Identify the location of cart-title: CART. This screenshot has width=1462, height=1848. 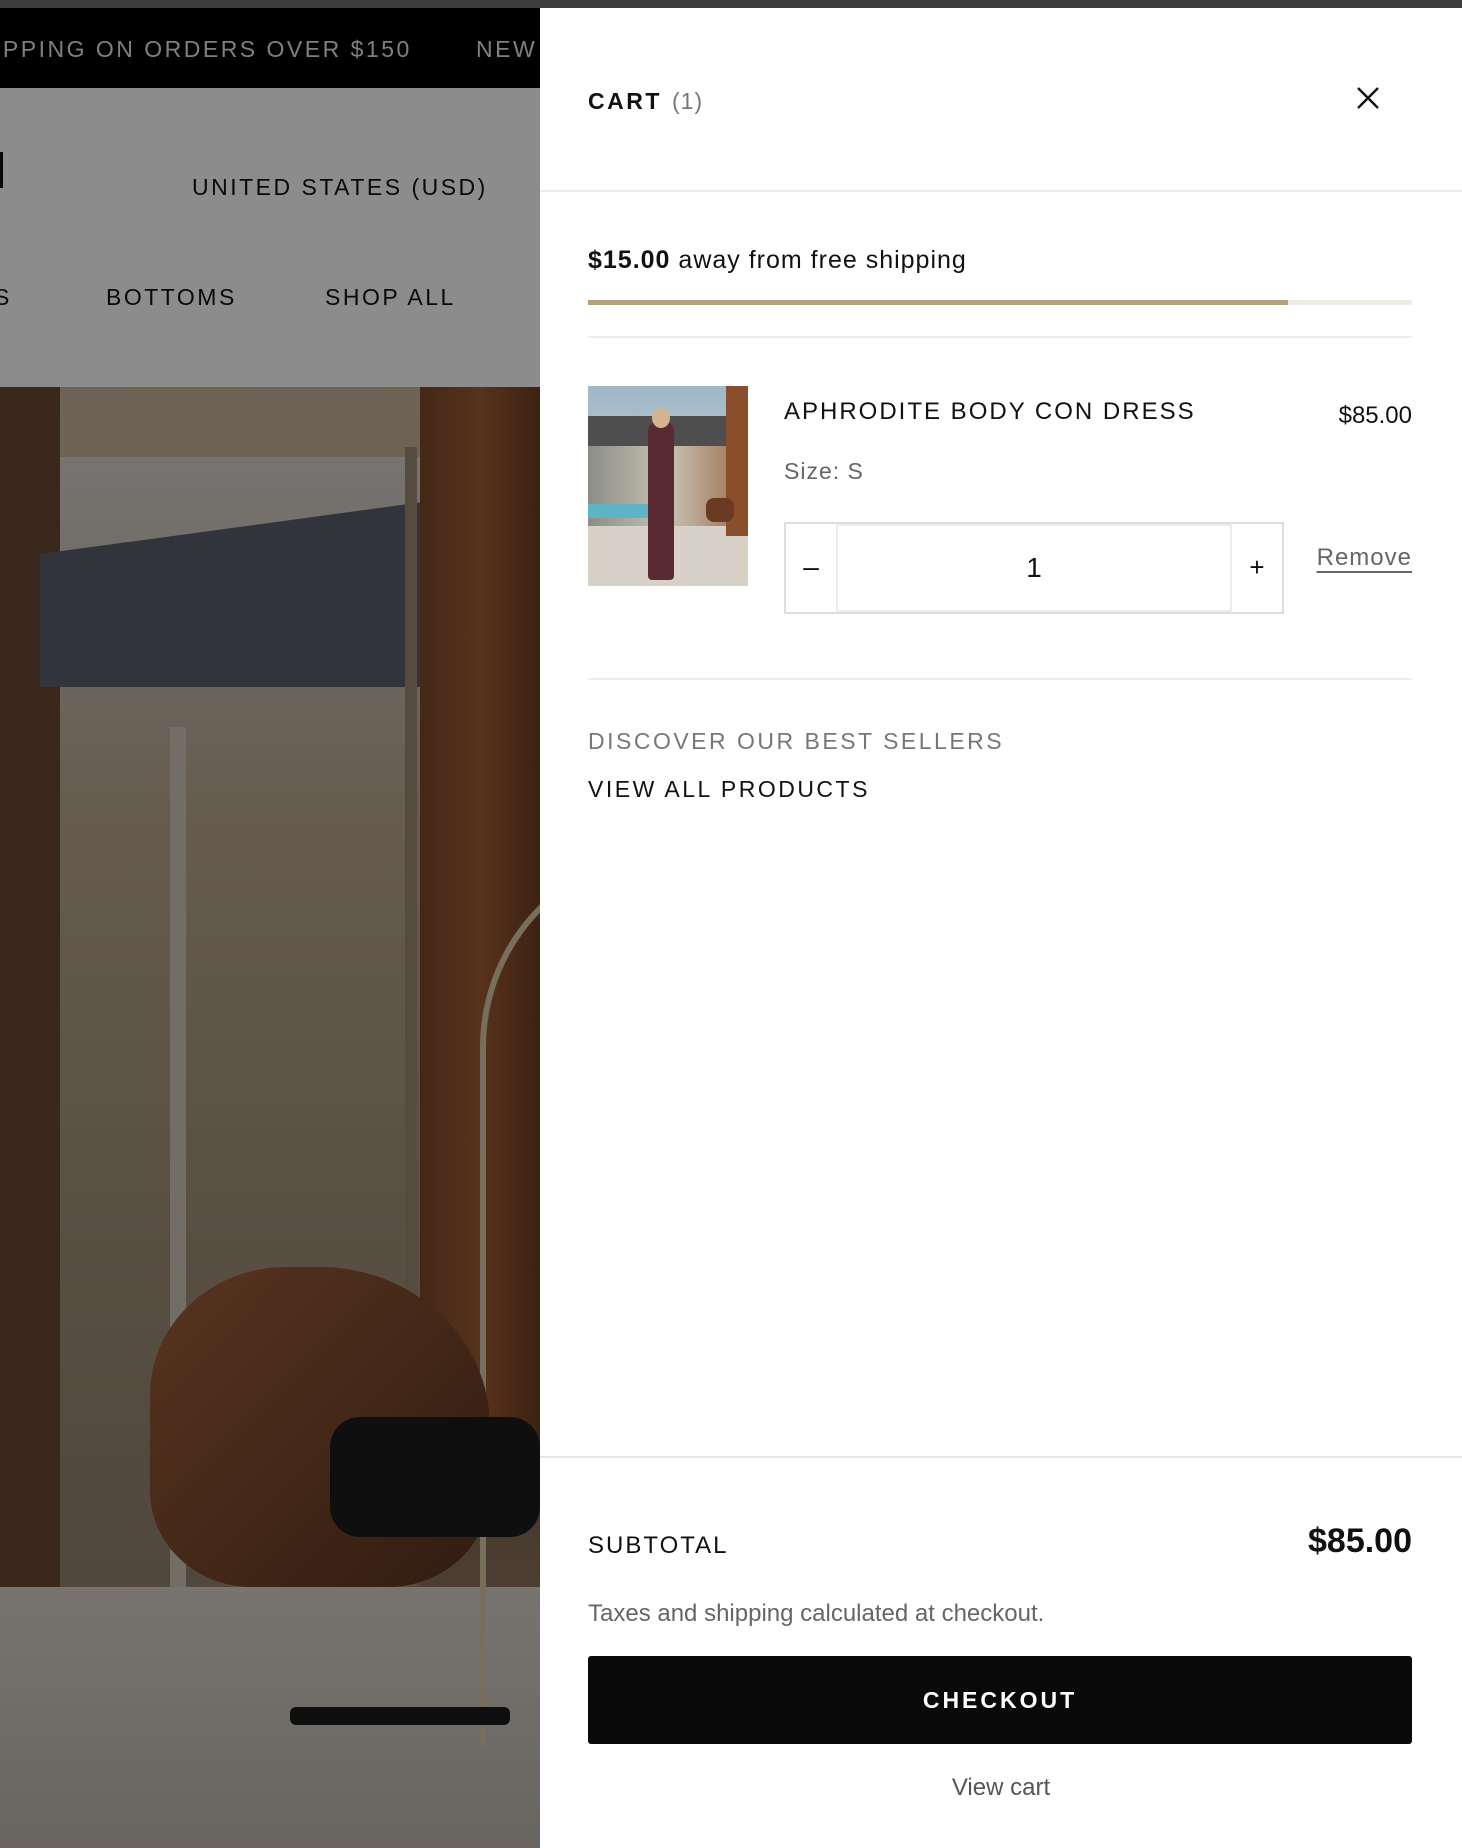
(625, 101).